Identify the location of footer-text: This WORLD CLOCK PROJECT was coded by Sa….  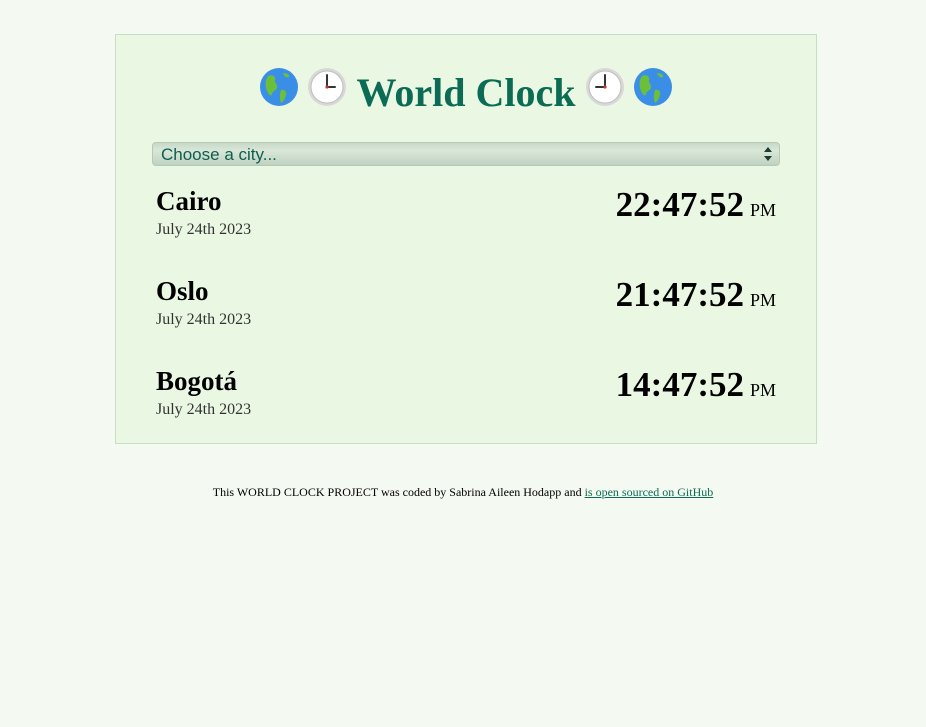
(397, 492).